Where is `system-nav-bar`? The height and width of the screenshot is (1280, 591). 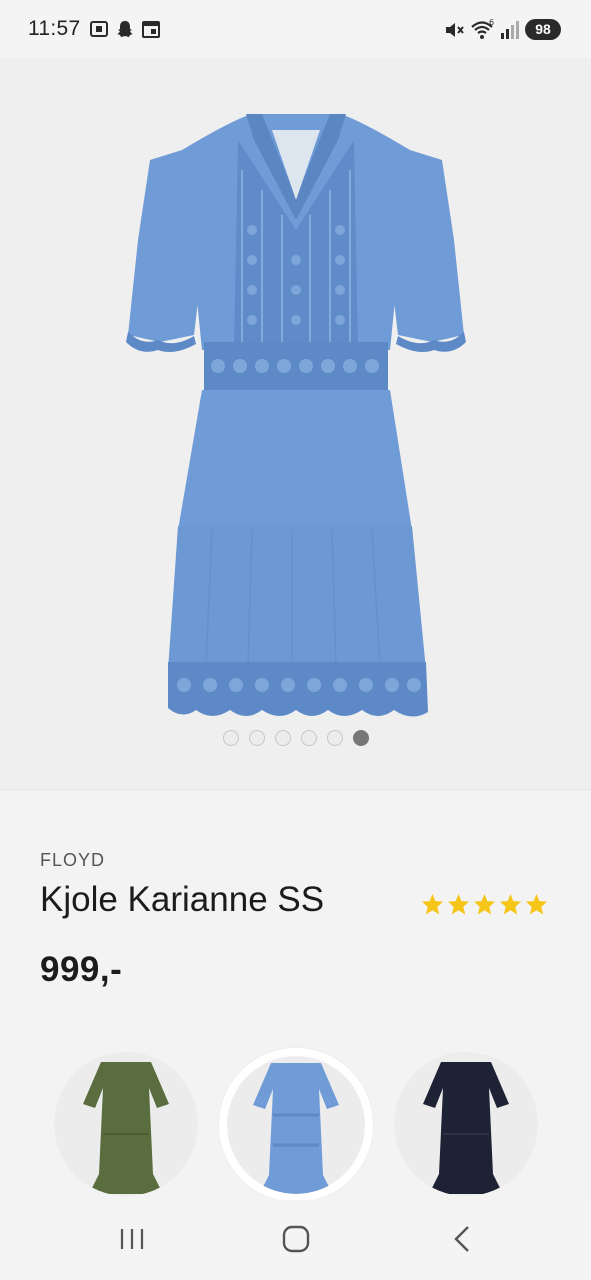 system-nav-bar is located at coordinates (295, 1240).